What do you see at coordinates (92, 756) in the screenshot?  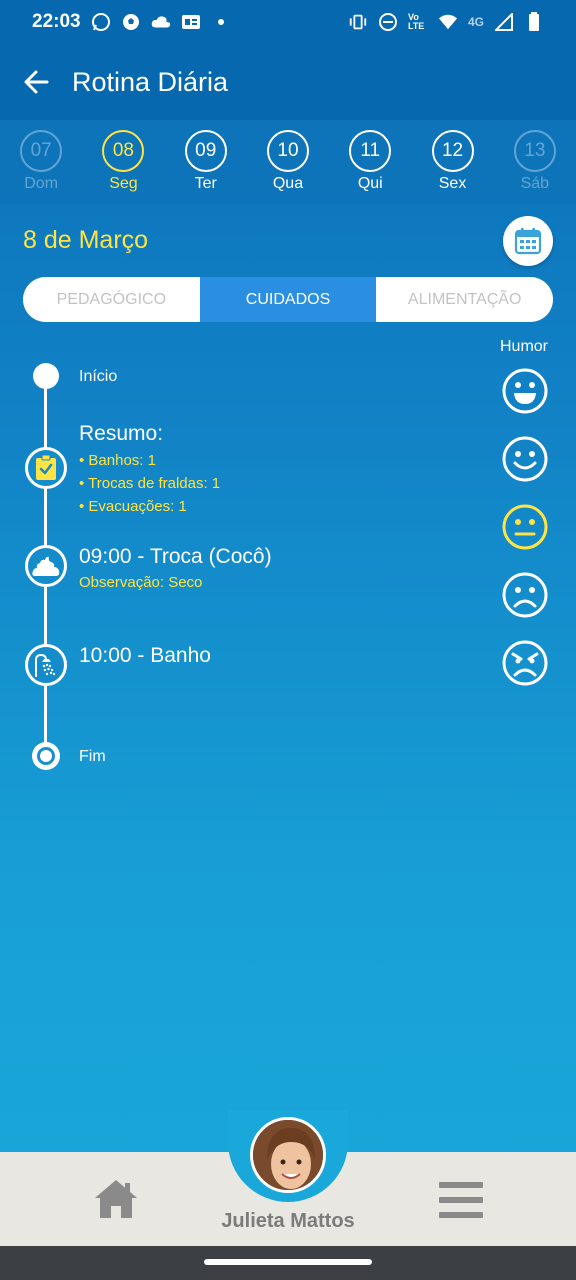 I see `timeline-end-label: Fim` at bounding box center [92, 756].